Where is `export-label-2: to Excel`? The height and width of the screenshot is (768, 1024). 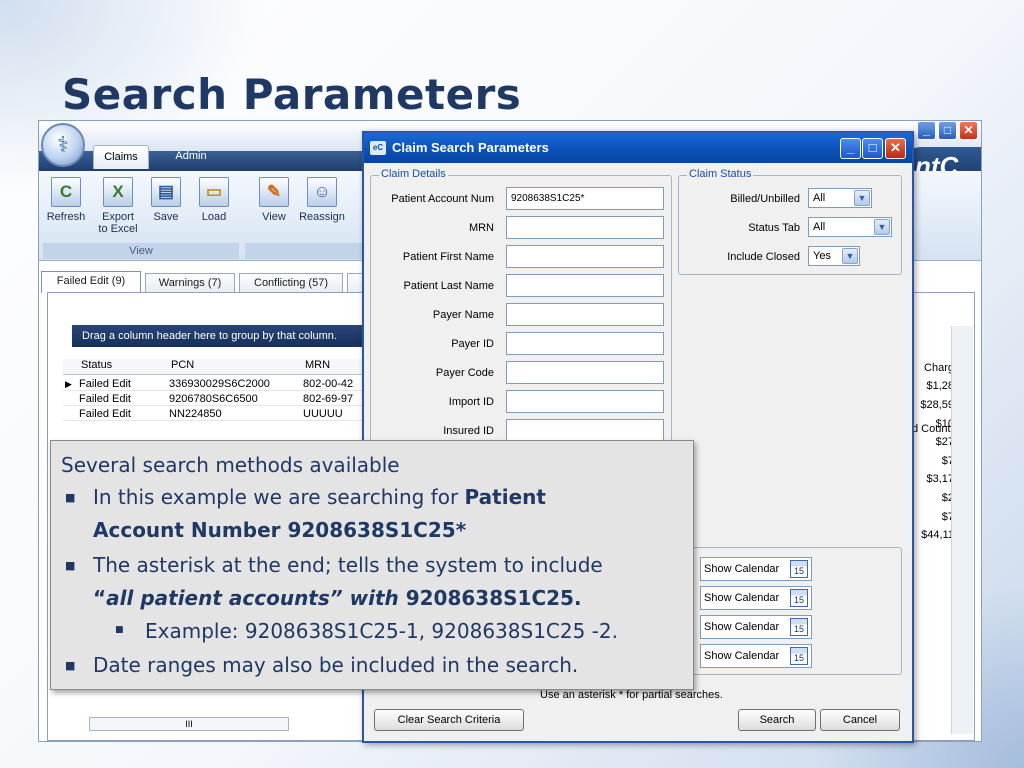 export-label-2: to Excel is located at coordinates (118, 229).